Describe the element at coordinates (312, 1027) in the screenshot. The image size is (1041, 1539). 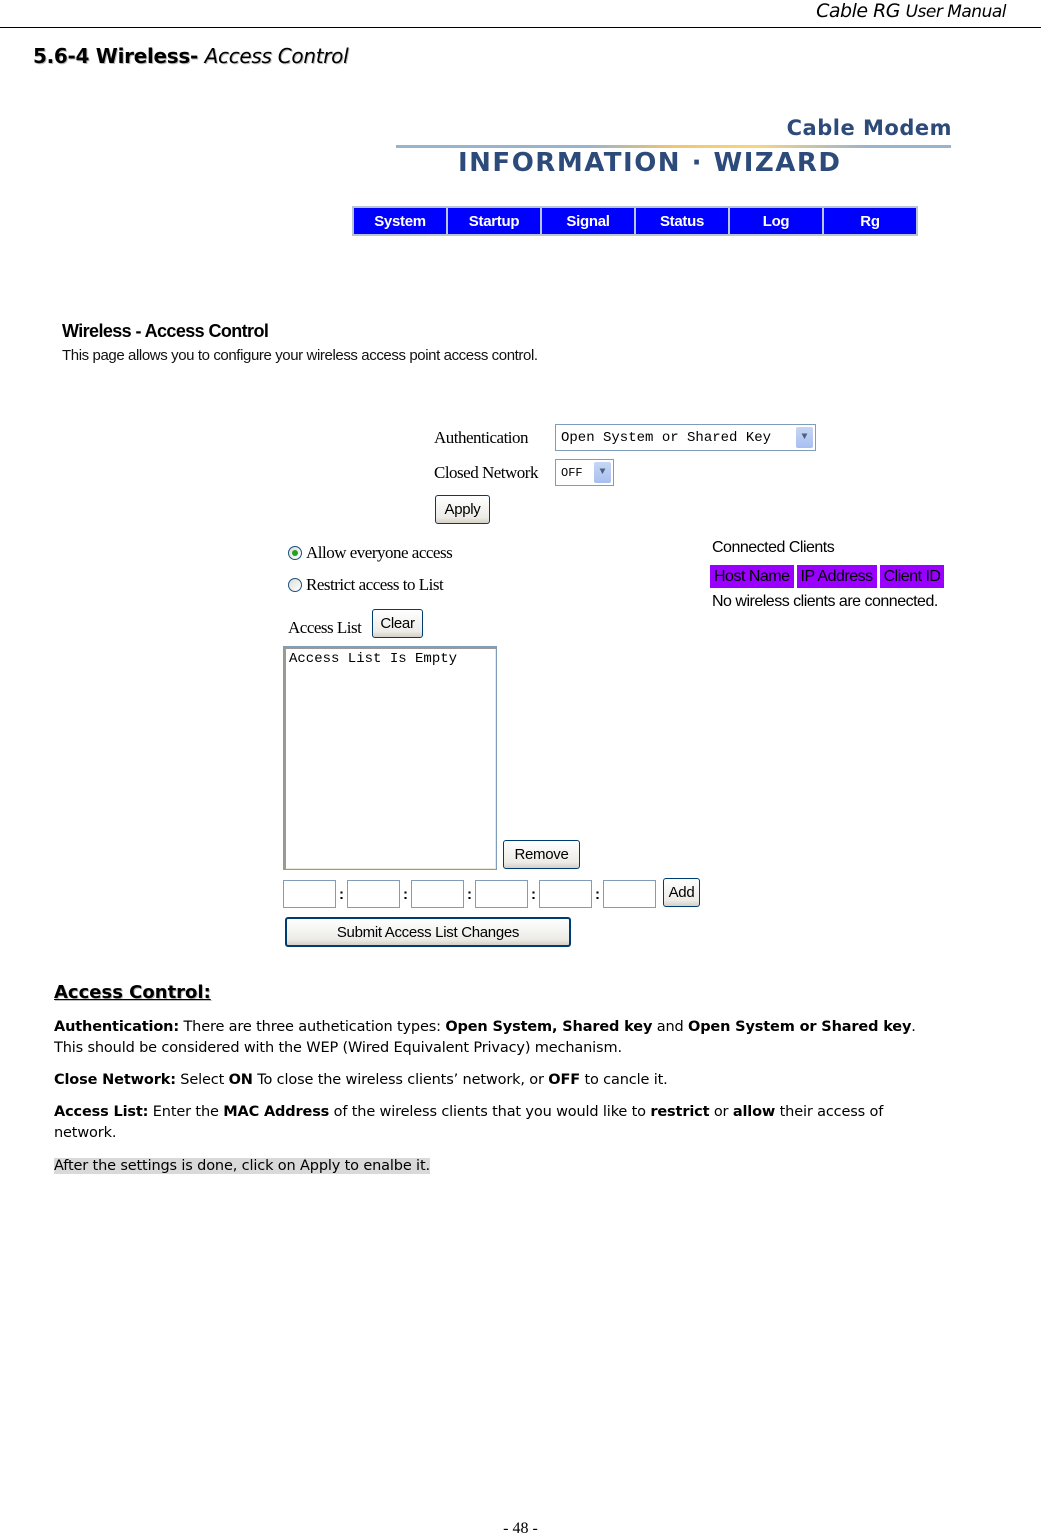
I see `auth-text: There are three authetication types:` at that location.